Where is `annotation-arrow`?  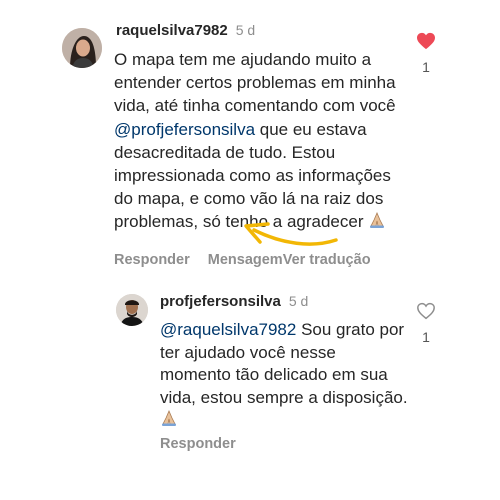 annotation-arrow is located at coordinates (291, 234).